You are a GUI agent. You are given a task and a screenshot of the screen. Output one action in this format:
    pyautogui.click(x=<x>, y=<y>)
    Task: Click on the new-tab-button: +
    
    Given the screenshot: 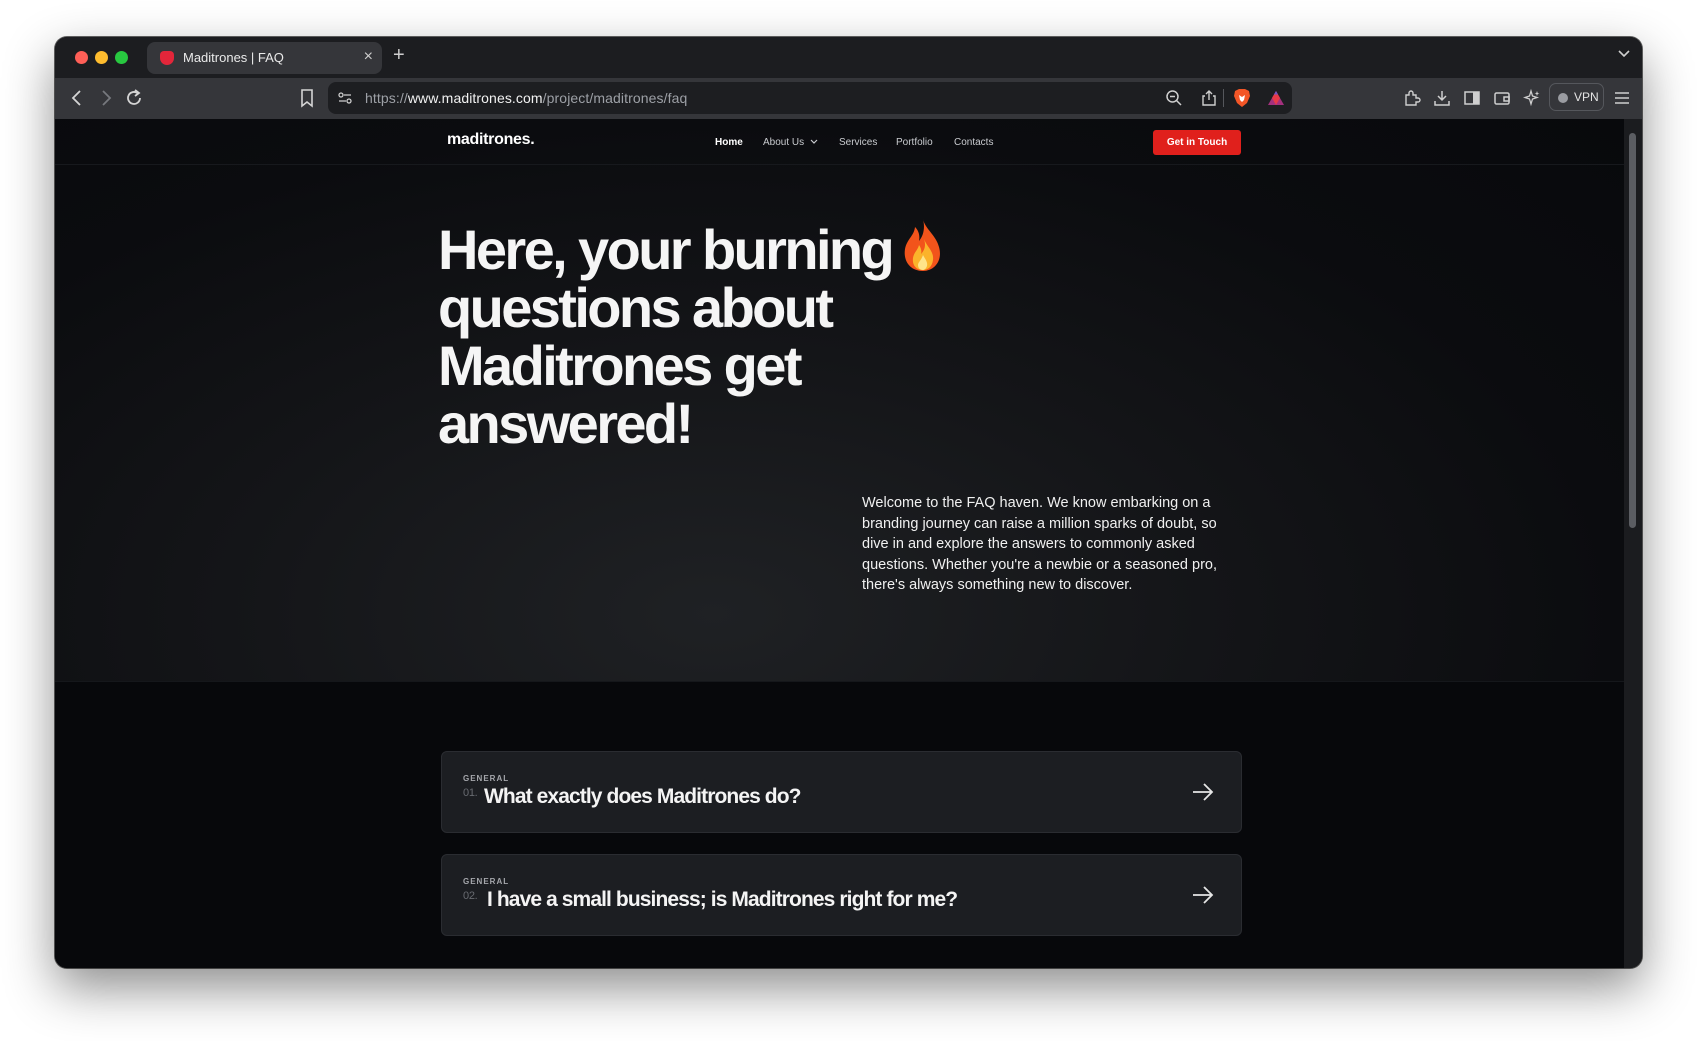 What is the action you would take?
    pyautogui.click(x=399, y=55)
    